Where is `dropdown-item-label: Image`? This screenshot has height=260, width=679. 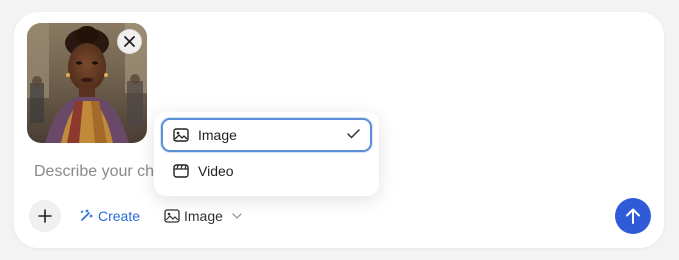 dropdown-item-label: Image is located at coordinates (217, 135).